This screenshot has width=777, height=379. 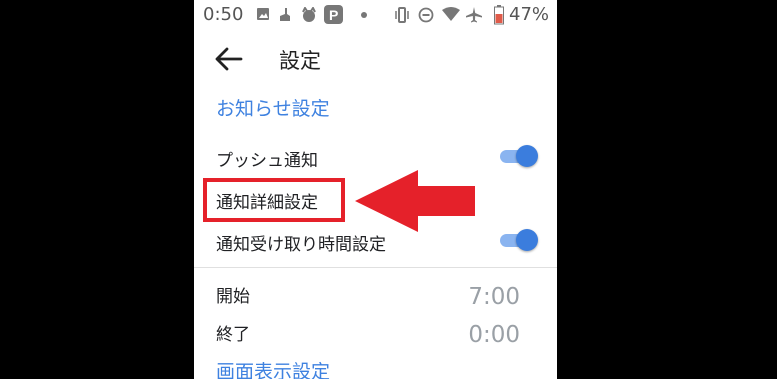 What do you see at coordinates (223, 14) in the screenshot?
I see `status-time: 0:50` at bounding box center [223, 14].